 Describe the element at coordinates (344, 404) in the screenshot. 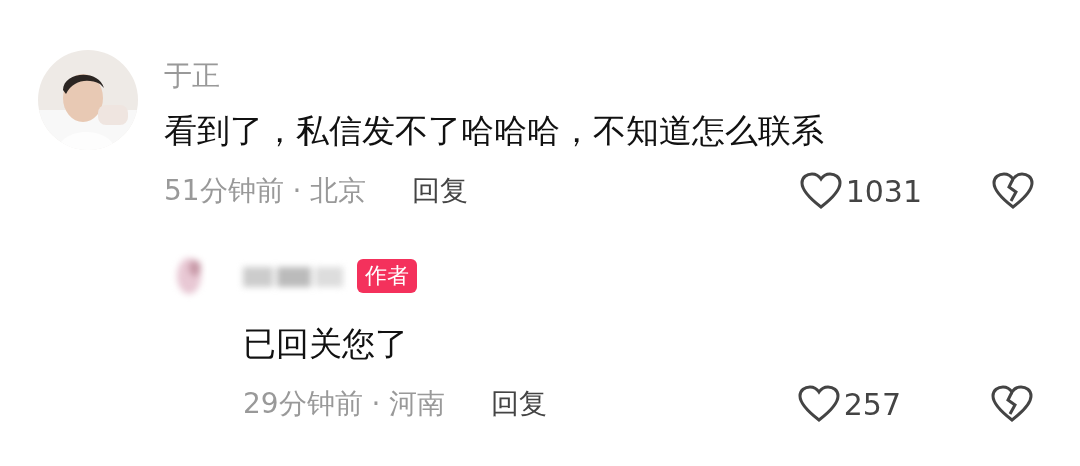

I see `comment-time: 29分钟前 · 河南` at that location.